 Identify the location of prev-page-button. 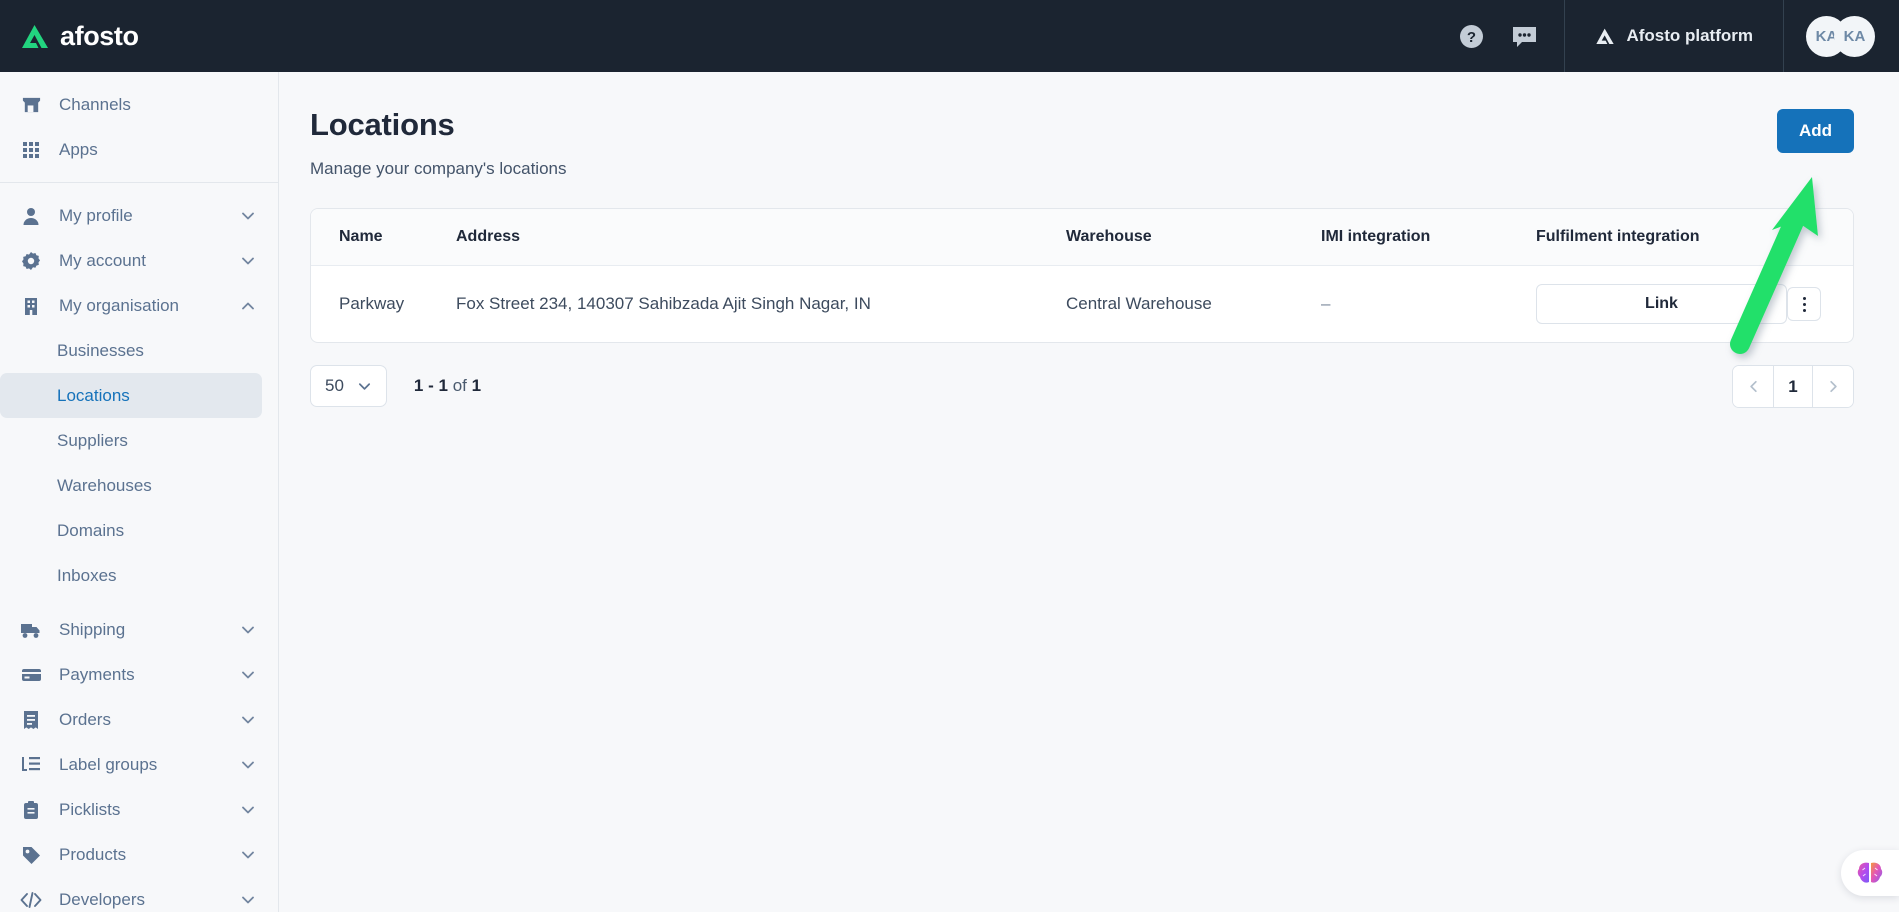
(1753, 386).